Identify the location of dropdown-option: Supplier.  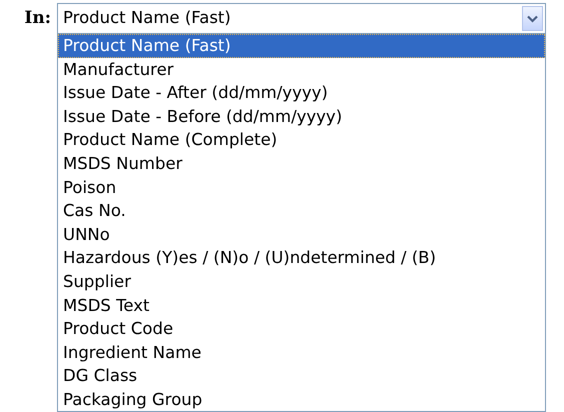
(301, 282).